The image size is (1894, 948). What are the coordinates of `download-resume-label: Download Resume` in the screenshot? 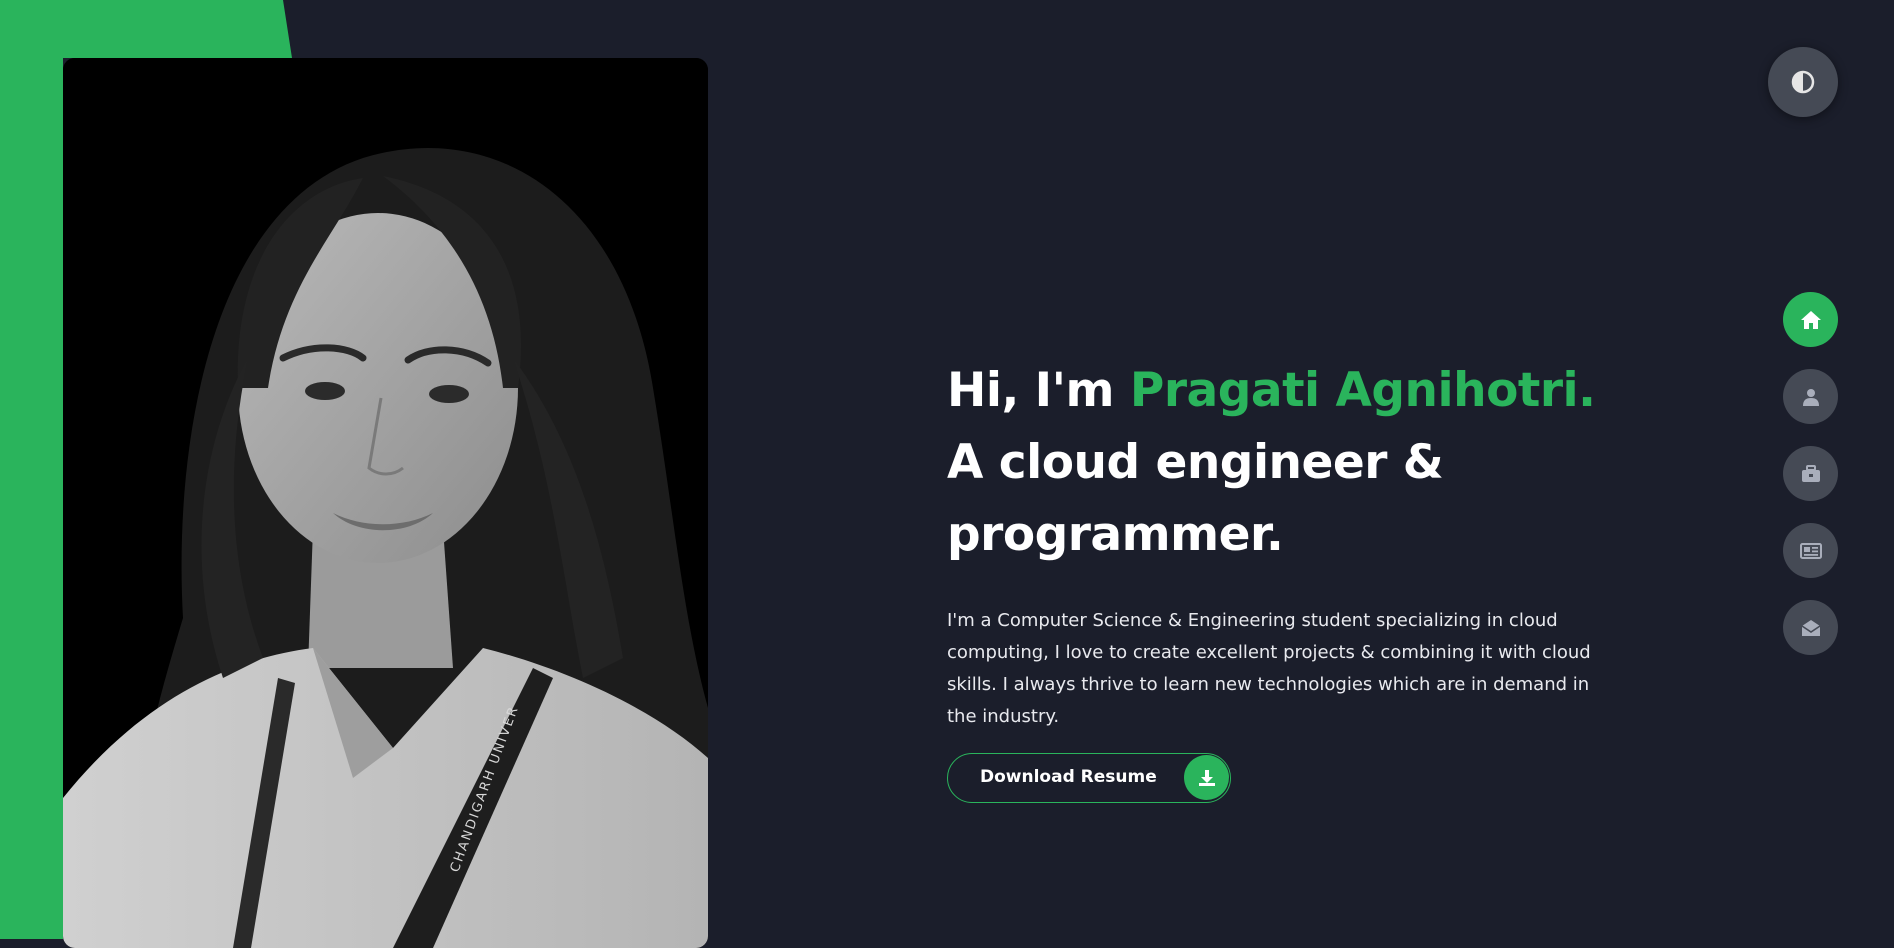 It's located at (1068, 777).